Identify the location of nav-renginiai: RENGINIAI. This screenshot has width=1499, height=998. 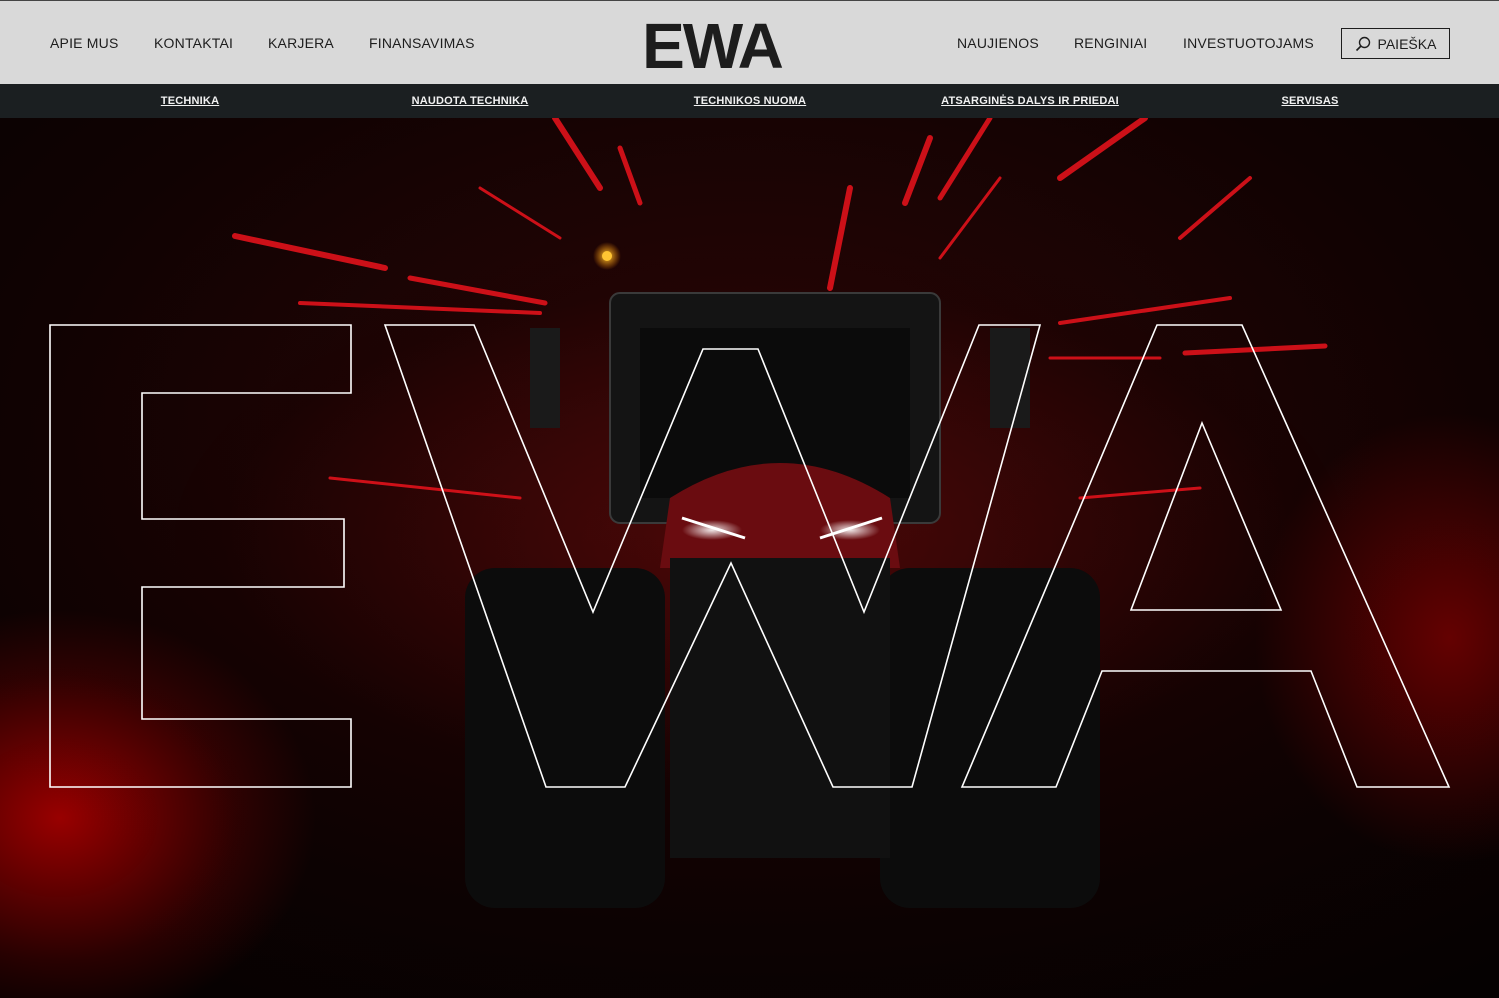
(1110, 43).